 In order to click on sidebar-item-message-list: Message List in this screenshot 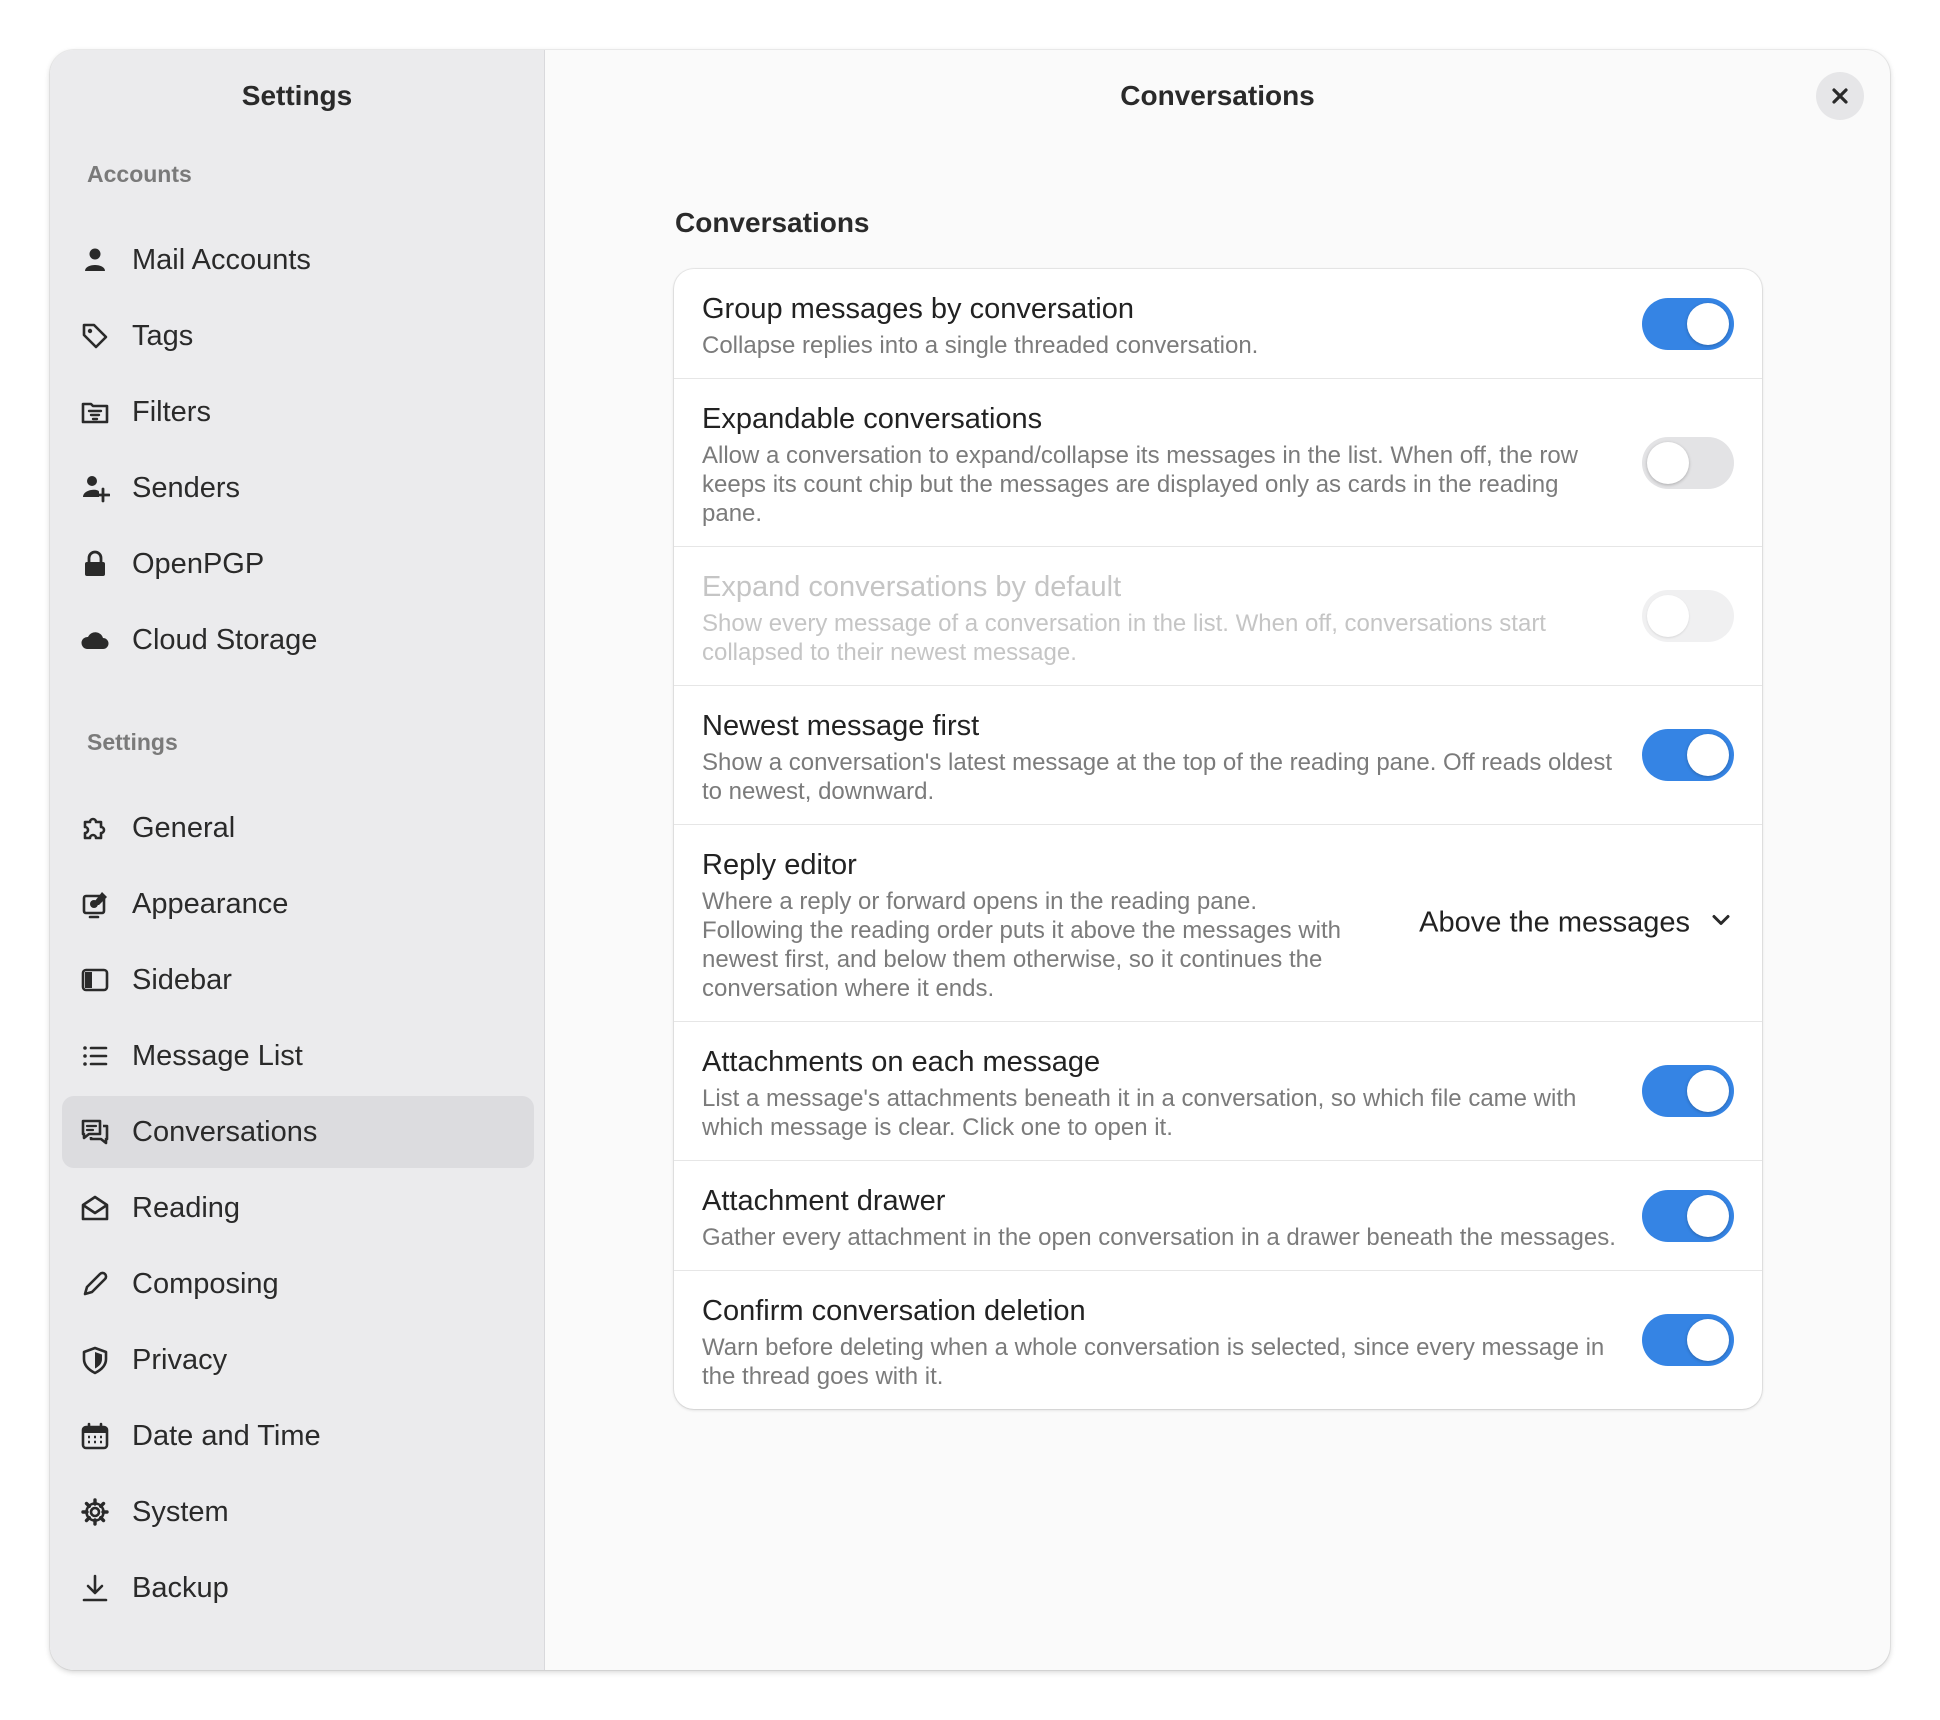, I will do `click(298, 1056)`.